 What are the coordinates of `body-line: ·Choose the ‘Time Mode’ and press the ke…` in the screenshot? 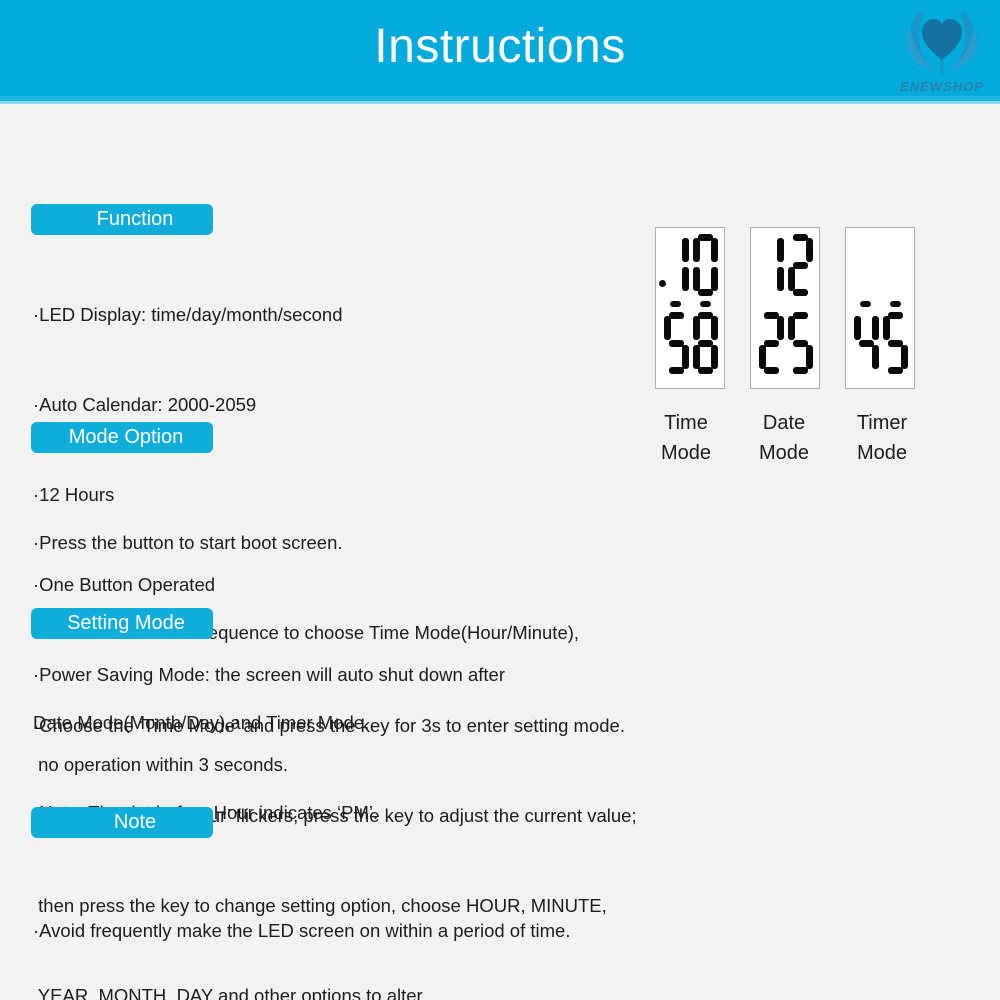 It's located at (329, 725).